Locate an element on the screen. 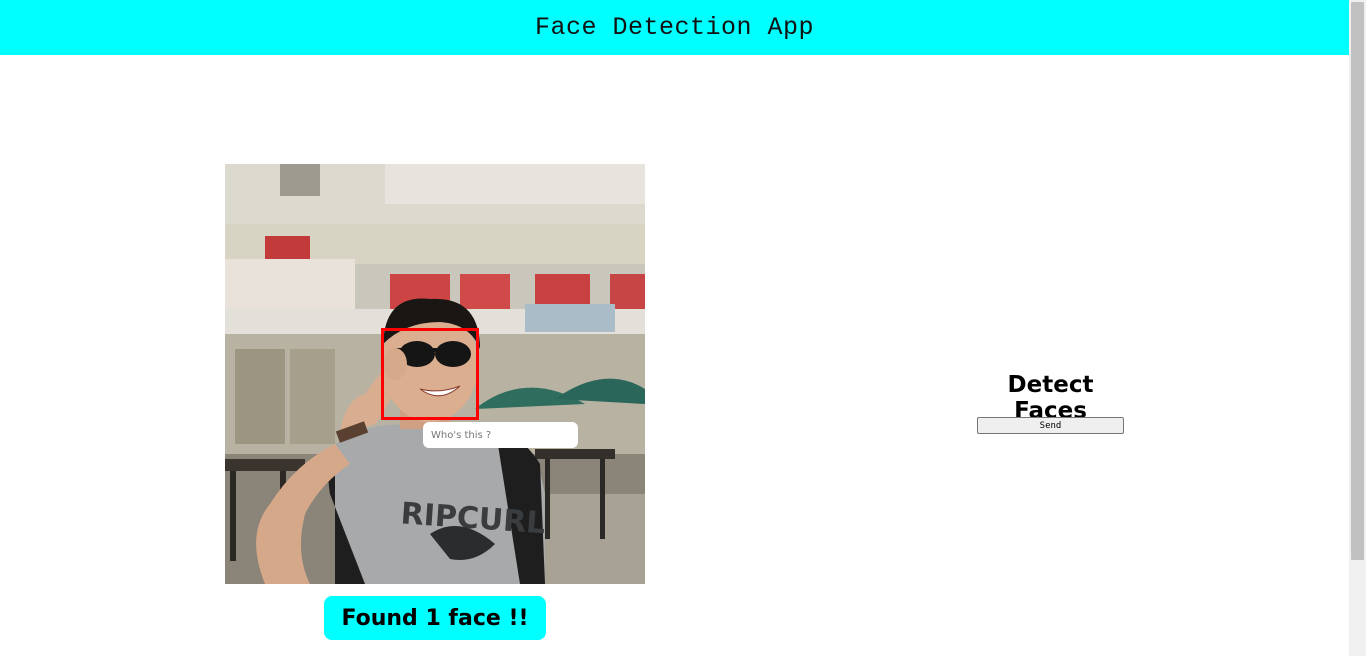 Image resolution: width=1366 pixels, height=656 pixels. face-bounding-box is located at coordinates (430, 374).